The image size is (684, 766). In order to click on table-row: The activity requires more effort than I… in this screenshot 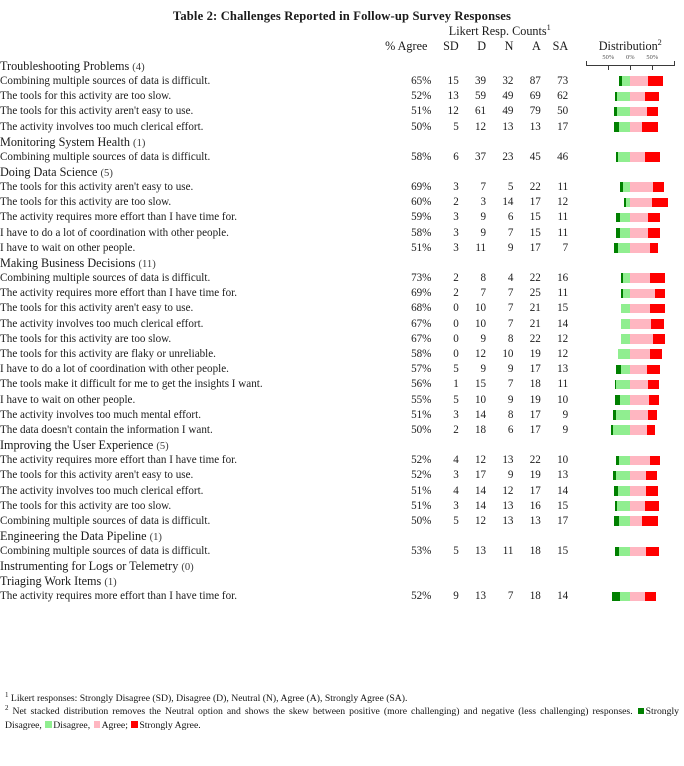, I will do `click(342, 460)`.